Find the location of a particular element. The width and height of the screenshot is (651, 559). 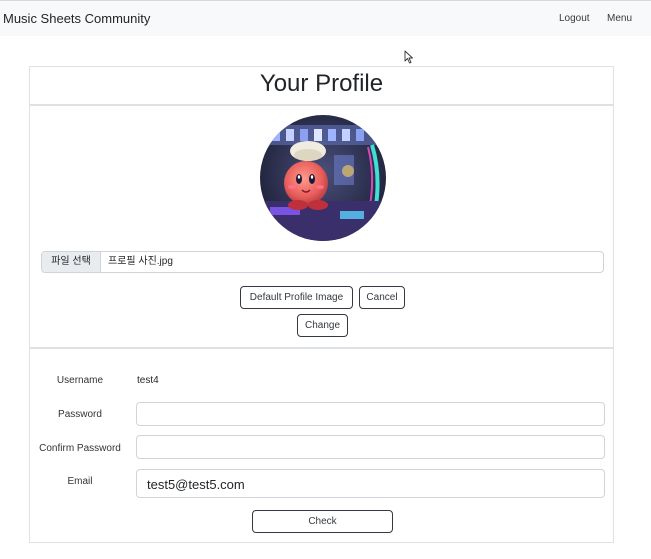

avatar-photo is located at coordinates (323, 178).